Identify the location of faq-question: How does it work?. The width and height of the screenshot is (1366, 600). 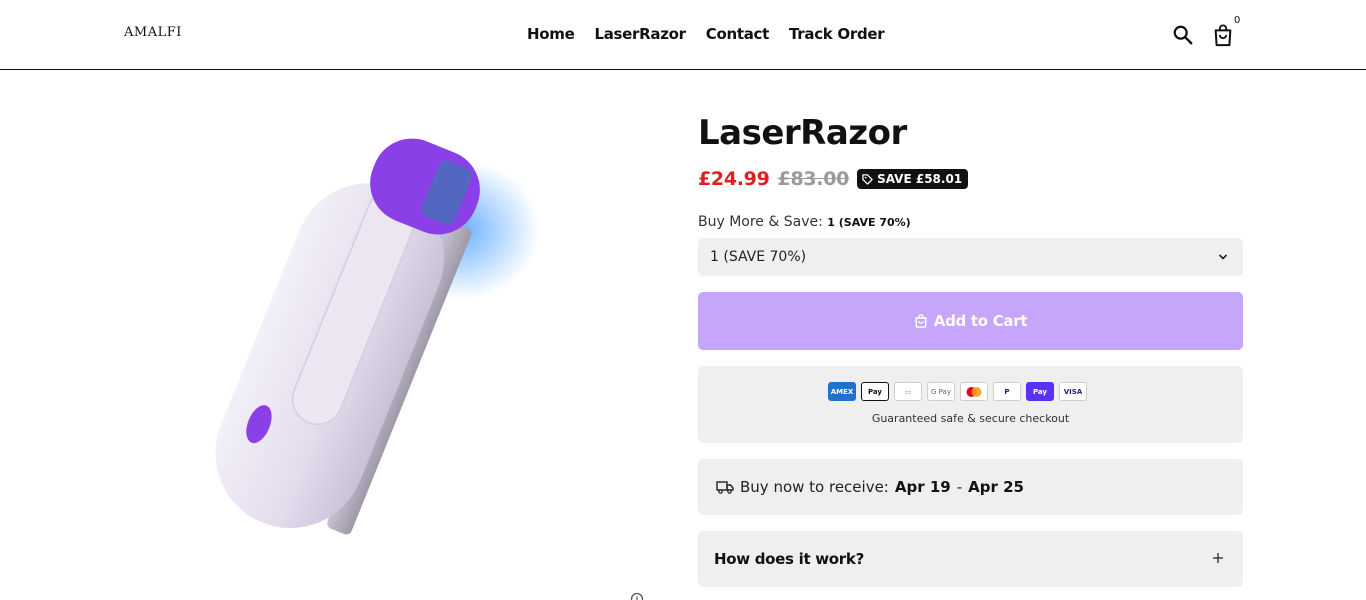
(789, 559).